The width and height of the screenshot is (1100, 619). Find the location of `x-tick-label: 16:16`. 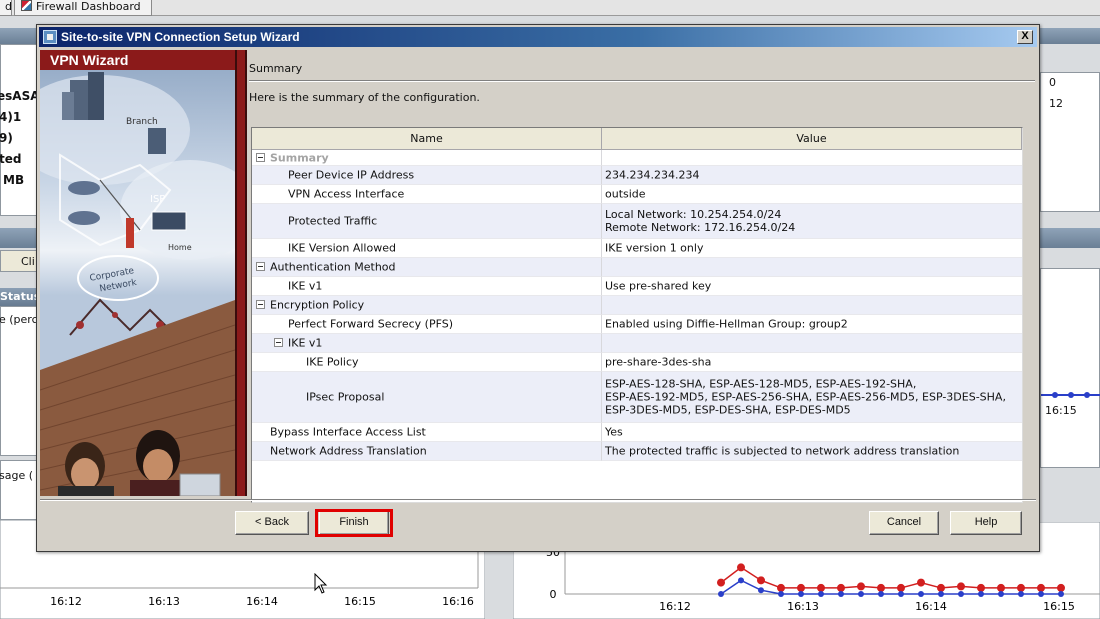

x-tick-label: 16:16 is located at coordinates (458, 601).